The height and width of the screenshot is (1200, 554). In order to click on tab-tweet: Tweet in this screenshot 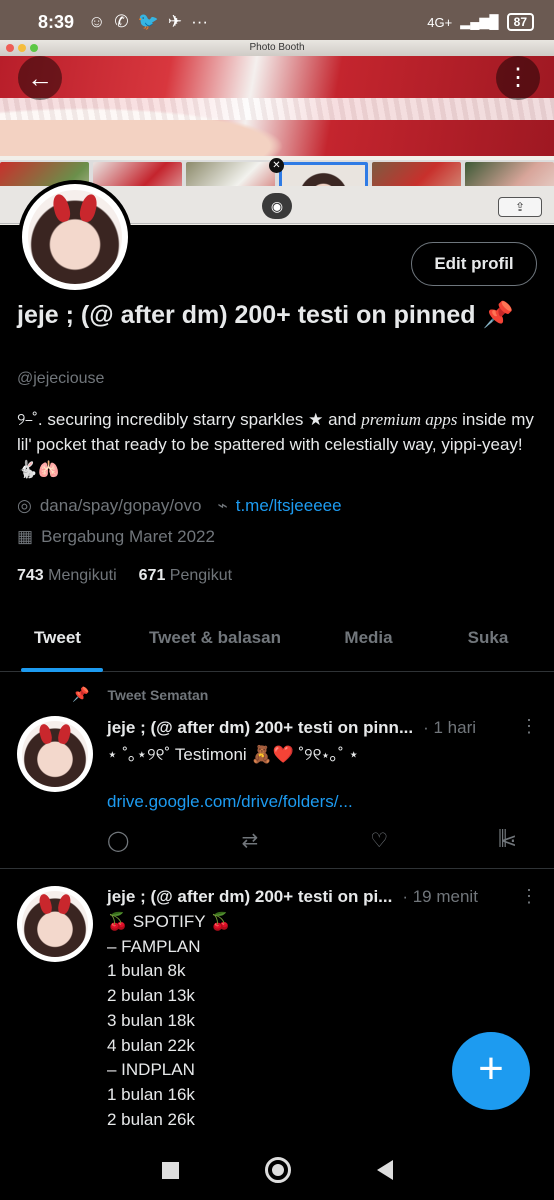, I will do `click(57, 642)`.